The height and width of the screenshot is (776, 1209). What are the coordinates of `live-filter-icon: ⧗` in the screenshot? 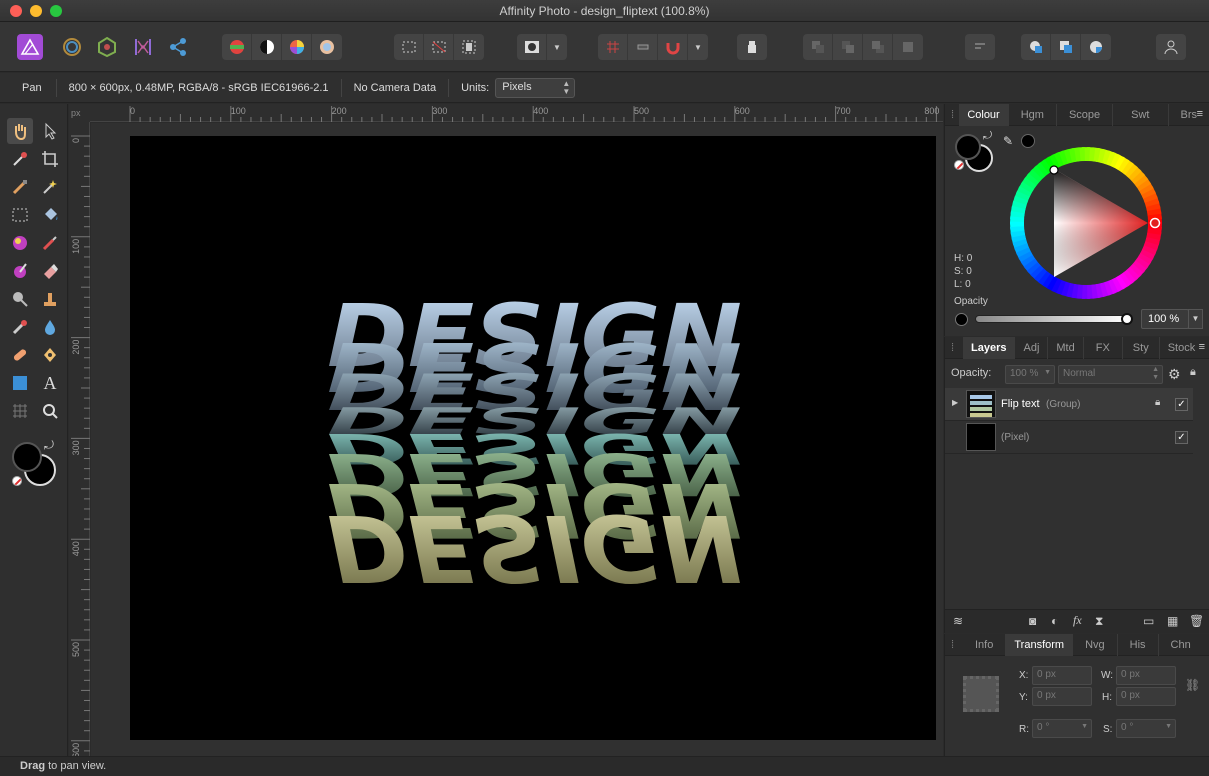 It's located at (1099, 621).